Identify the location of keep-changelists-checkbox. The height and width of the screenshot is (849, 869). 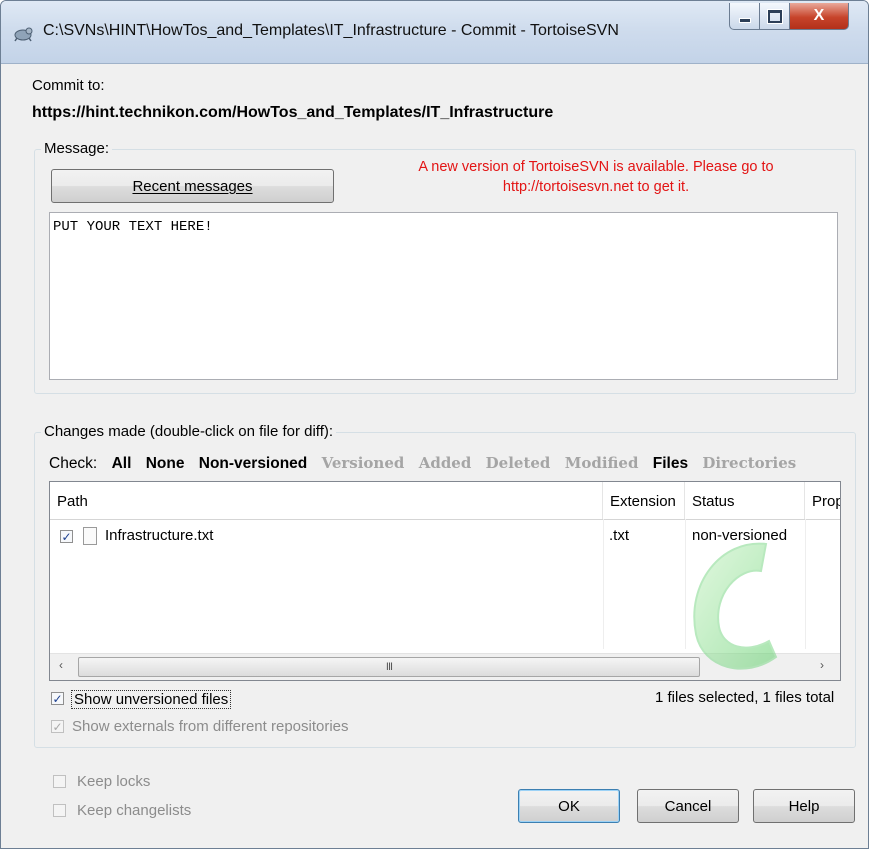
(59, 810).